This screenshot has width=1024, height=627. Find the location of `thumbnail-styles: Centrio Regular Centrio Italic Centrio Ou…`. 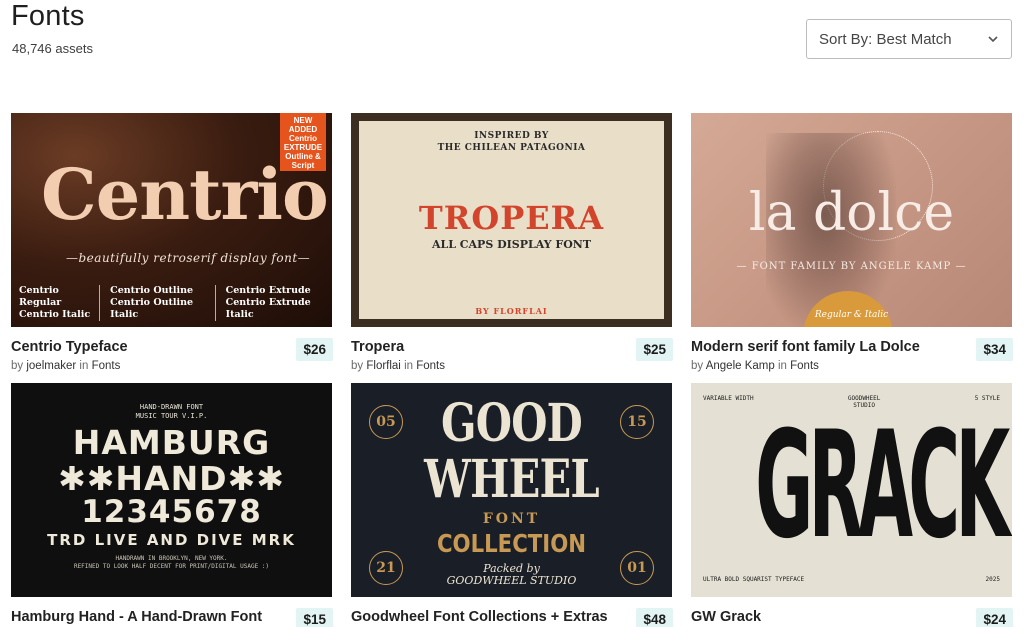

thumbnail-styles: Centrio Regular Centrio Italic Centrio Ou… is located at coordinates (165, 303).